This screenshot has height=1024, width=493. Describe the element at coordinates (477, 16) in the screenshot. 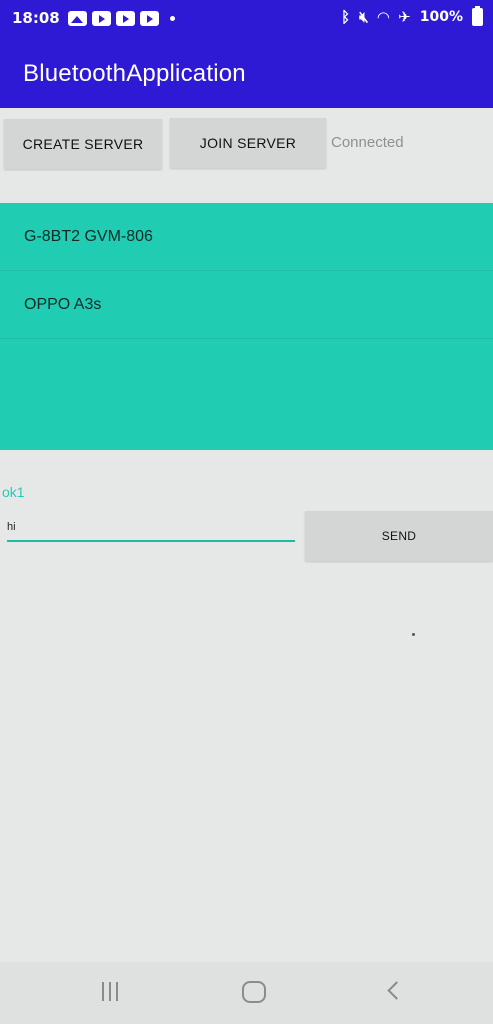

I see `battery-icon` at that location.